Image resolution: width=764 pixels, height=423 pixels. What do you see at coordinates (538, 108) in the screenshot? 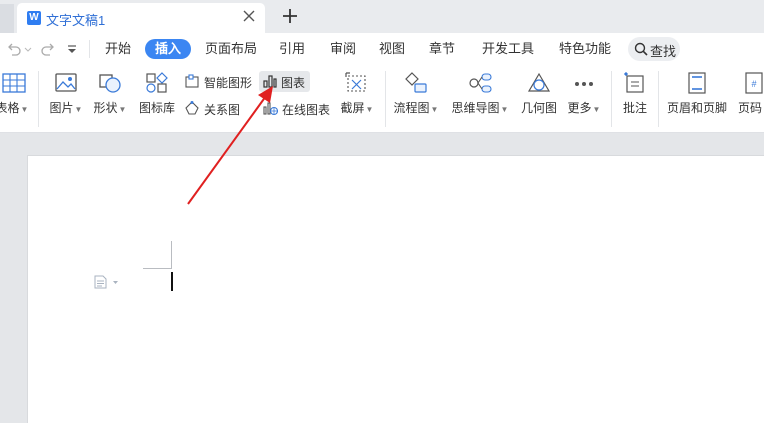
I see `geometry-label: 几何图` at bounding box center [538, 108].